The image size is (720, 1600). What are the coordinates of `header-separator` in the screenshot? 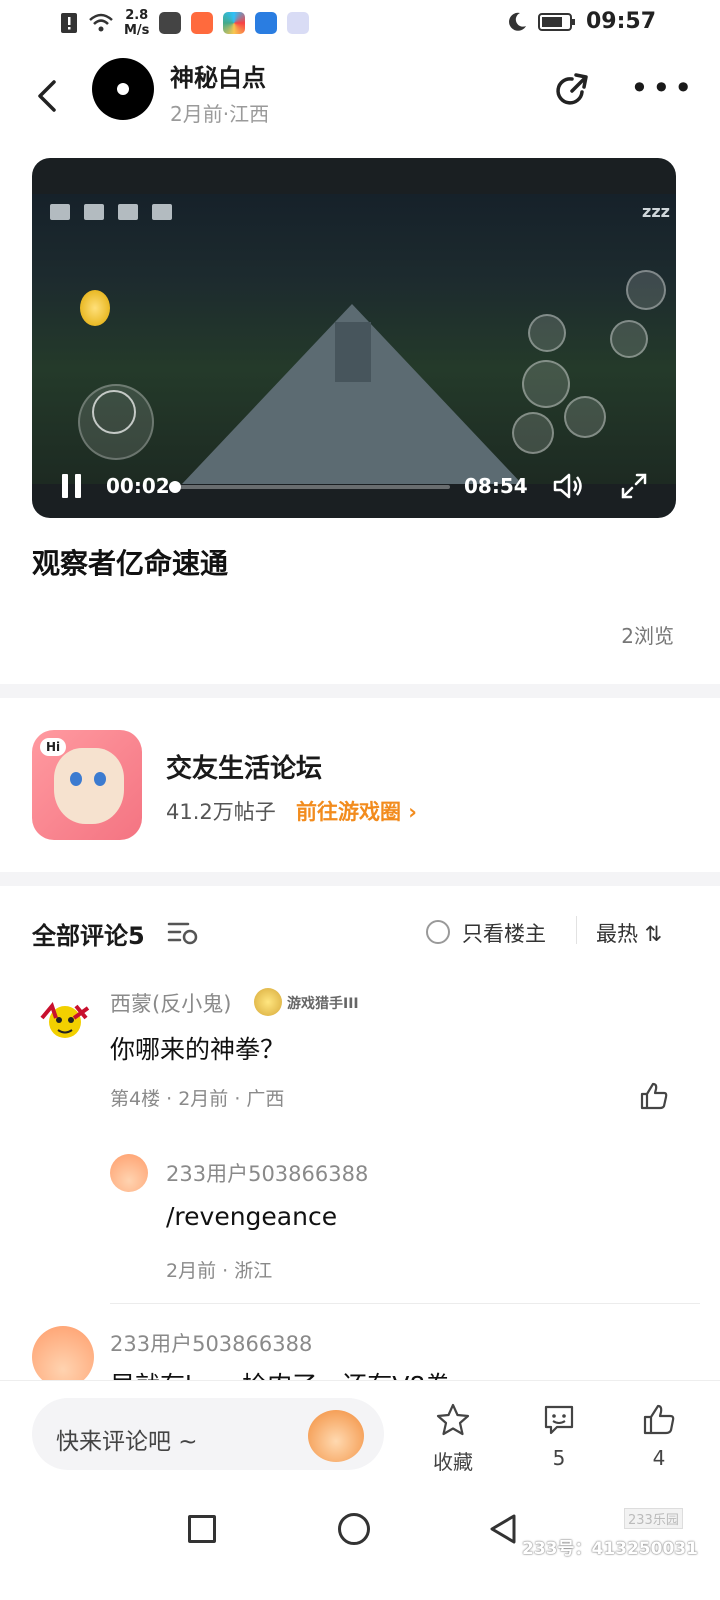 It's located at (576, 930).